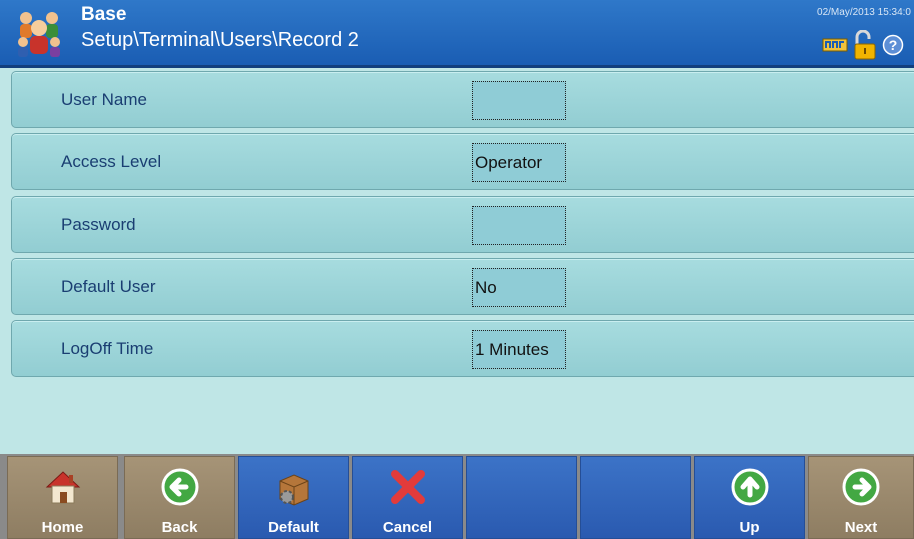  Describe the element at coordinates (104, 99) in the screenshot. I see `row-label: User Name` at that location.